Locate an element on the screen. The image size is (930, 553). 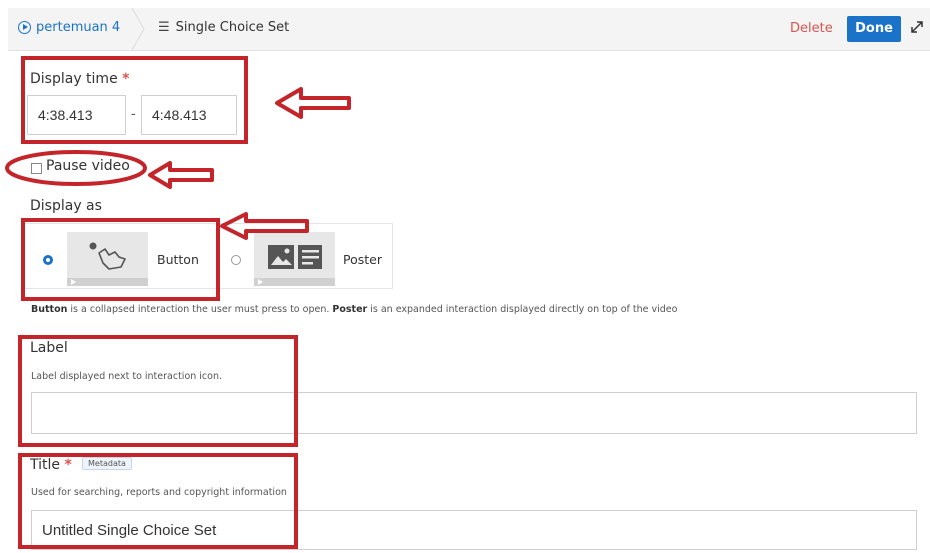
annotation-overlay is located at coordinates (178, 163).